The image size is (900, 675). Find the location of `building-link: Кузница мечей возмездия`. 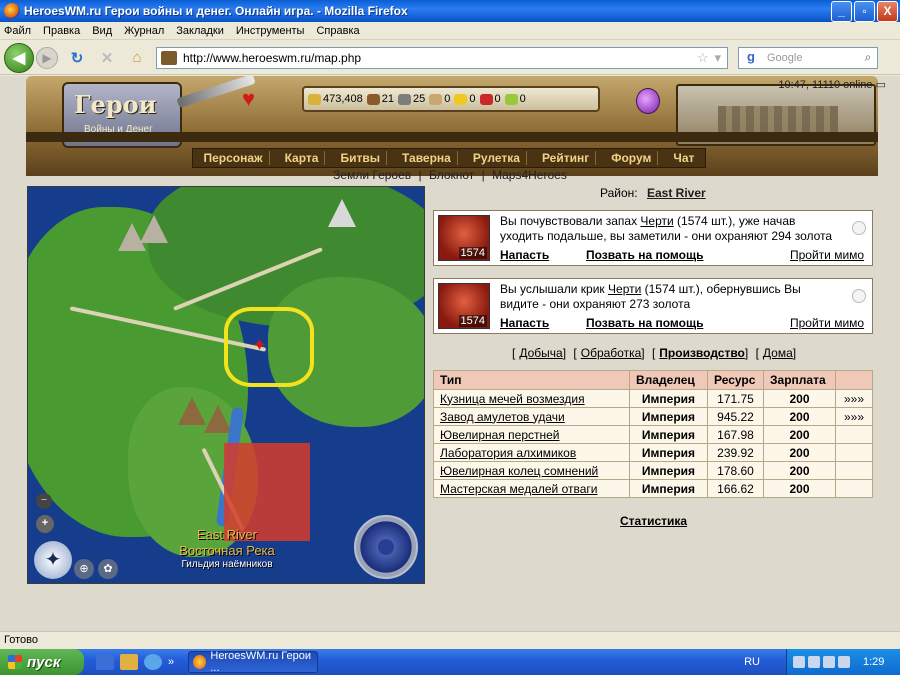

building-link: Кузница мечей возмездия is located at coordinates (512, 399).